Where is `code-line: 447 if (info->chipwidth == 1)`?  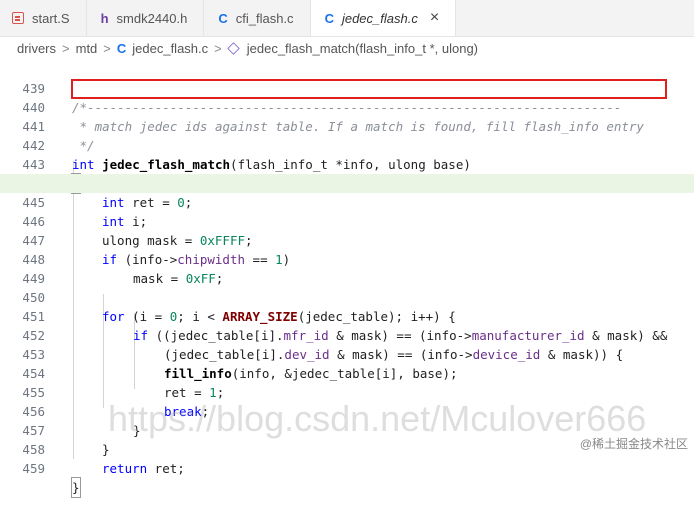
code-line: 447 if (info->chipwidth == 1) is located at coordinates (347, 239).